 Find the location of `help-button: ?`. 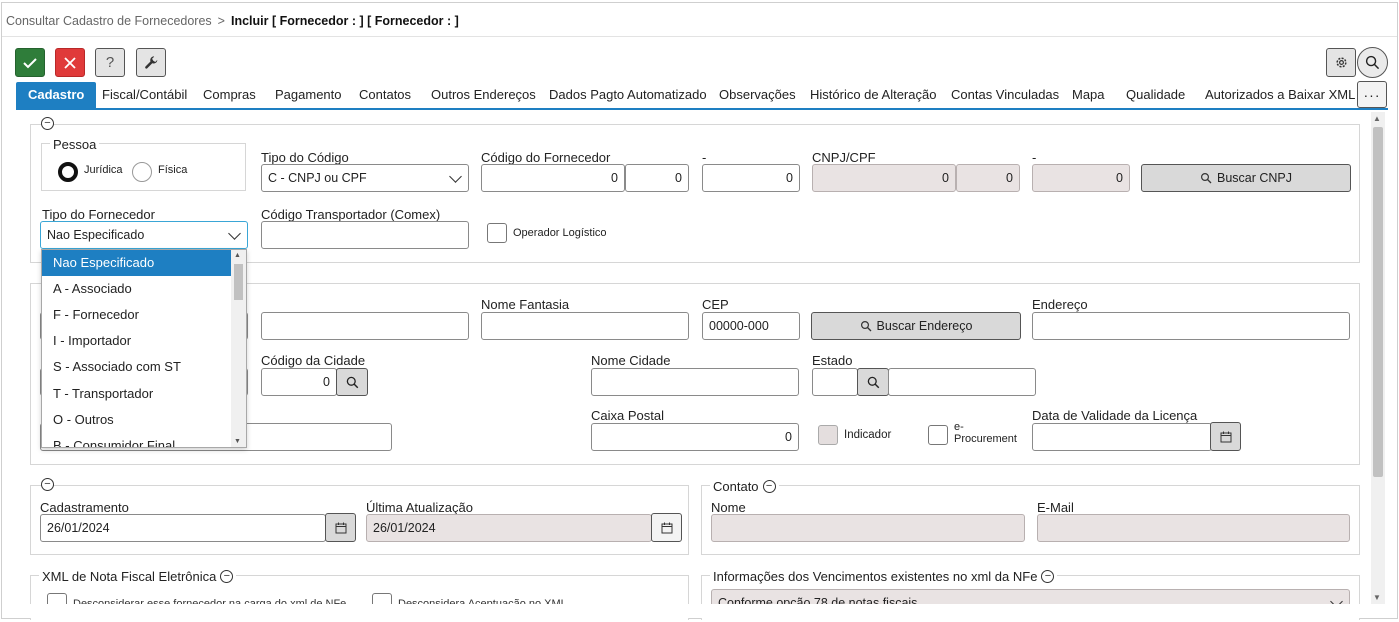

help-button: ? is located at coordinates (110, 62).